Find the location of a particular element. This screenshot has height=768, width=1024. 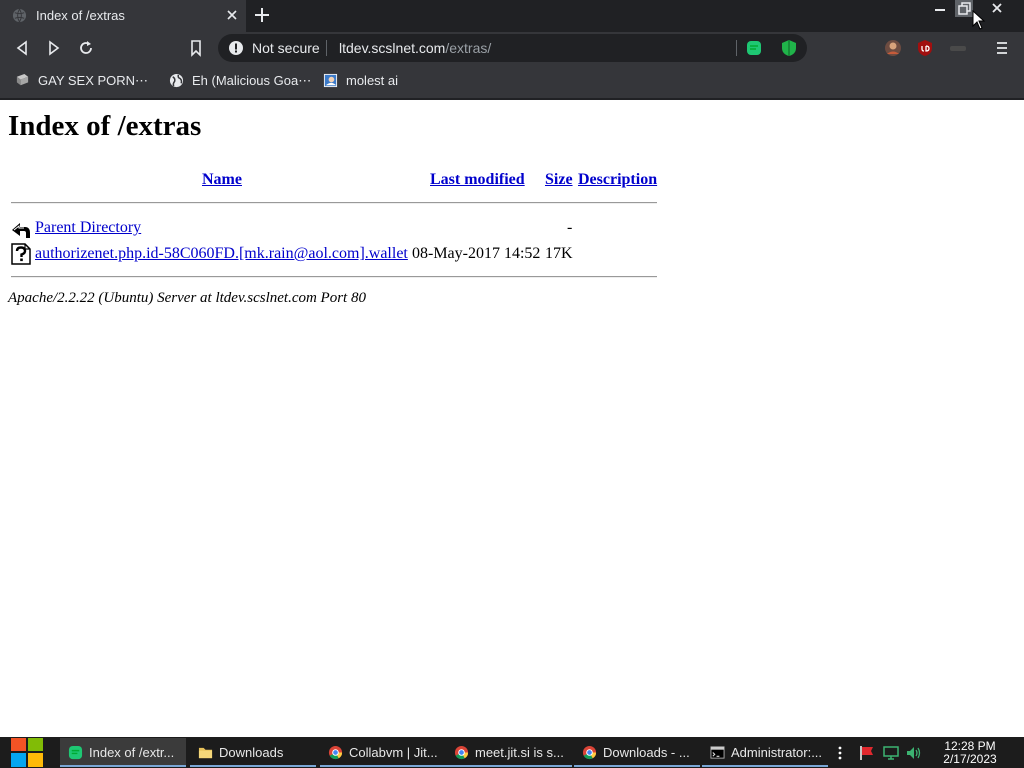

header-divider is located at coordinates (334, 203).